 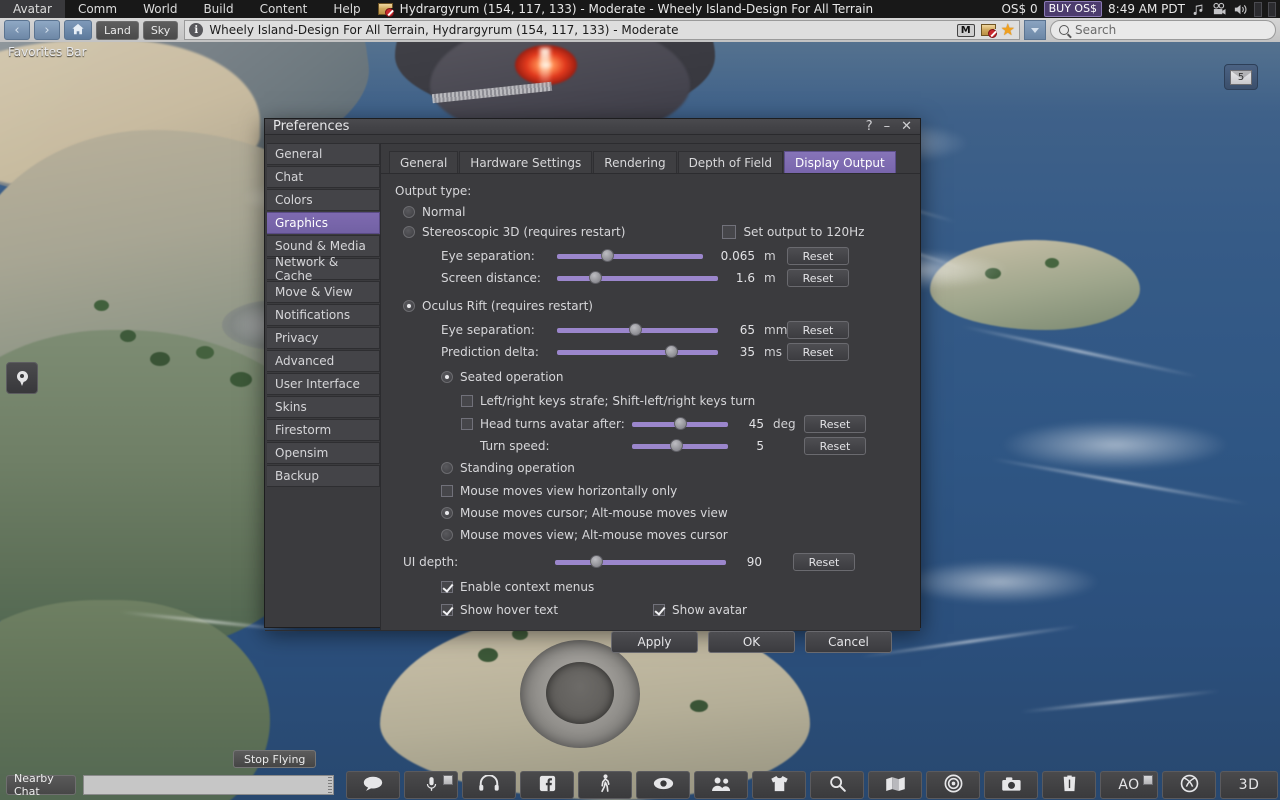 What do you see at coordinates (323, 200) in the screenshot?
I see `sidebar-item-colors: Colors` at bounding box center [323, 200].